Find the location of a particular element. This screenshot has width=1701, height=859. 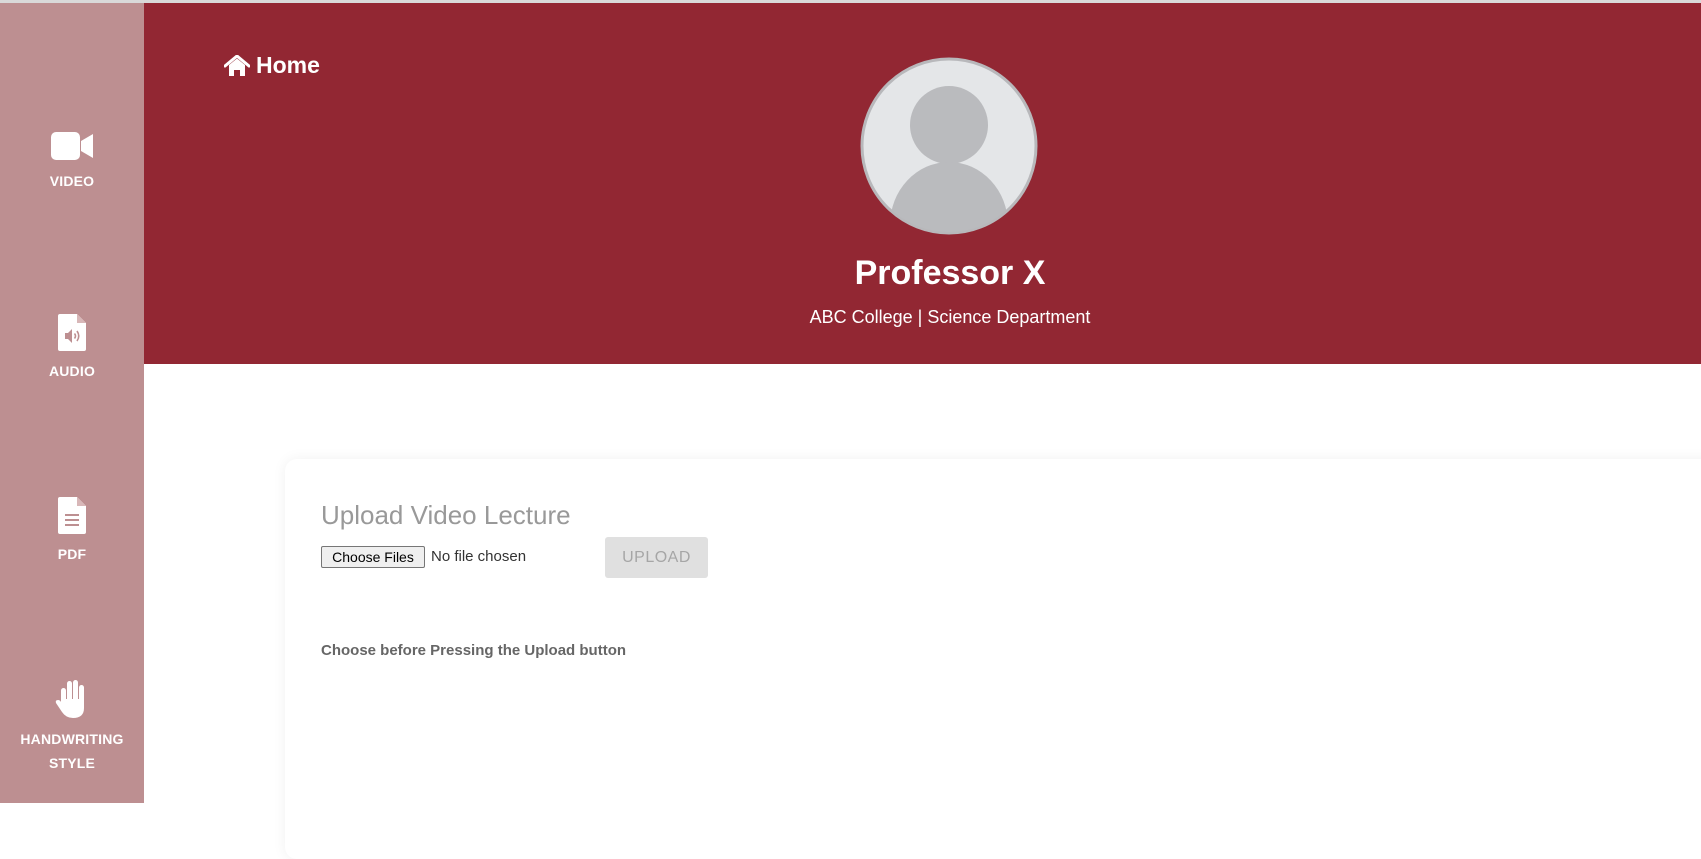

home-icon is located at coordinates (237, 65).